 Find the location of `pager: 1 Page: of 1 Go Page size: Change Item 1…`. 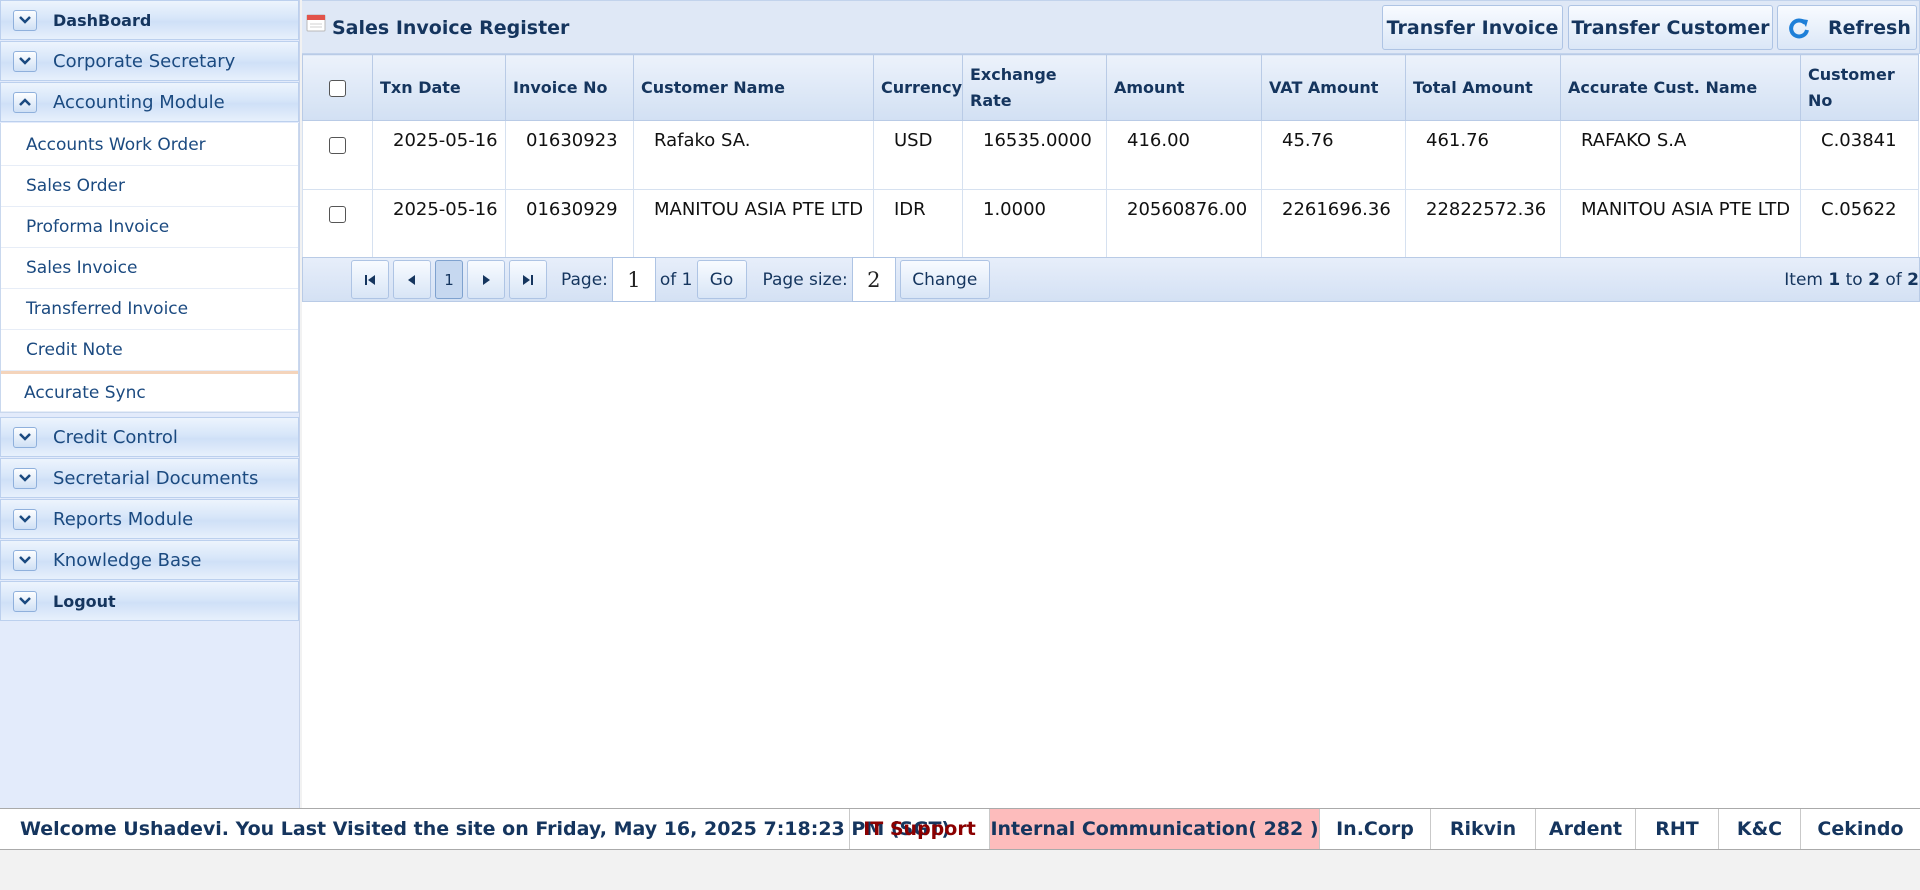

pager: 1 Page: of 1 Go Page size: Change Item 1… is located at coordinates (1111, 279).